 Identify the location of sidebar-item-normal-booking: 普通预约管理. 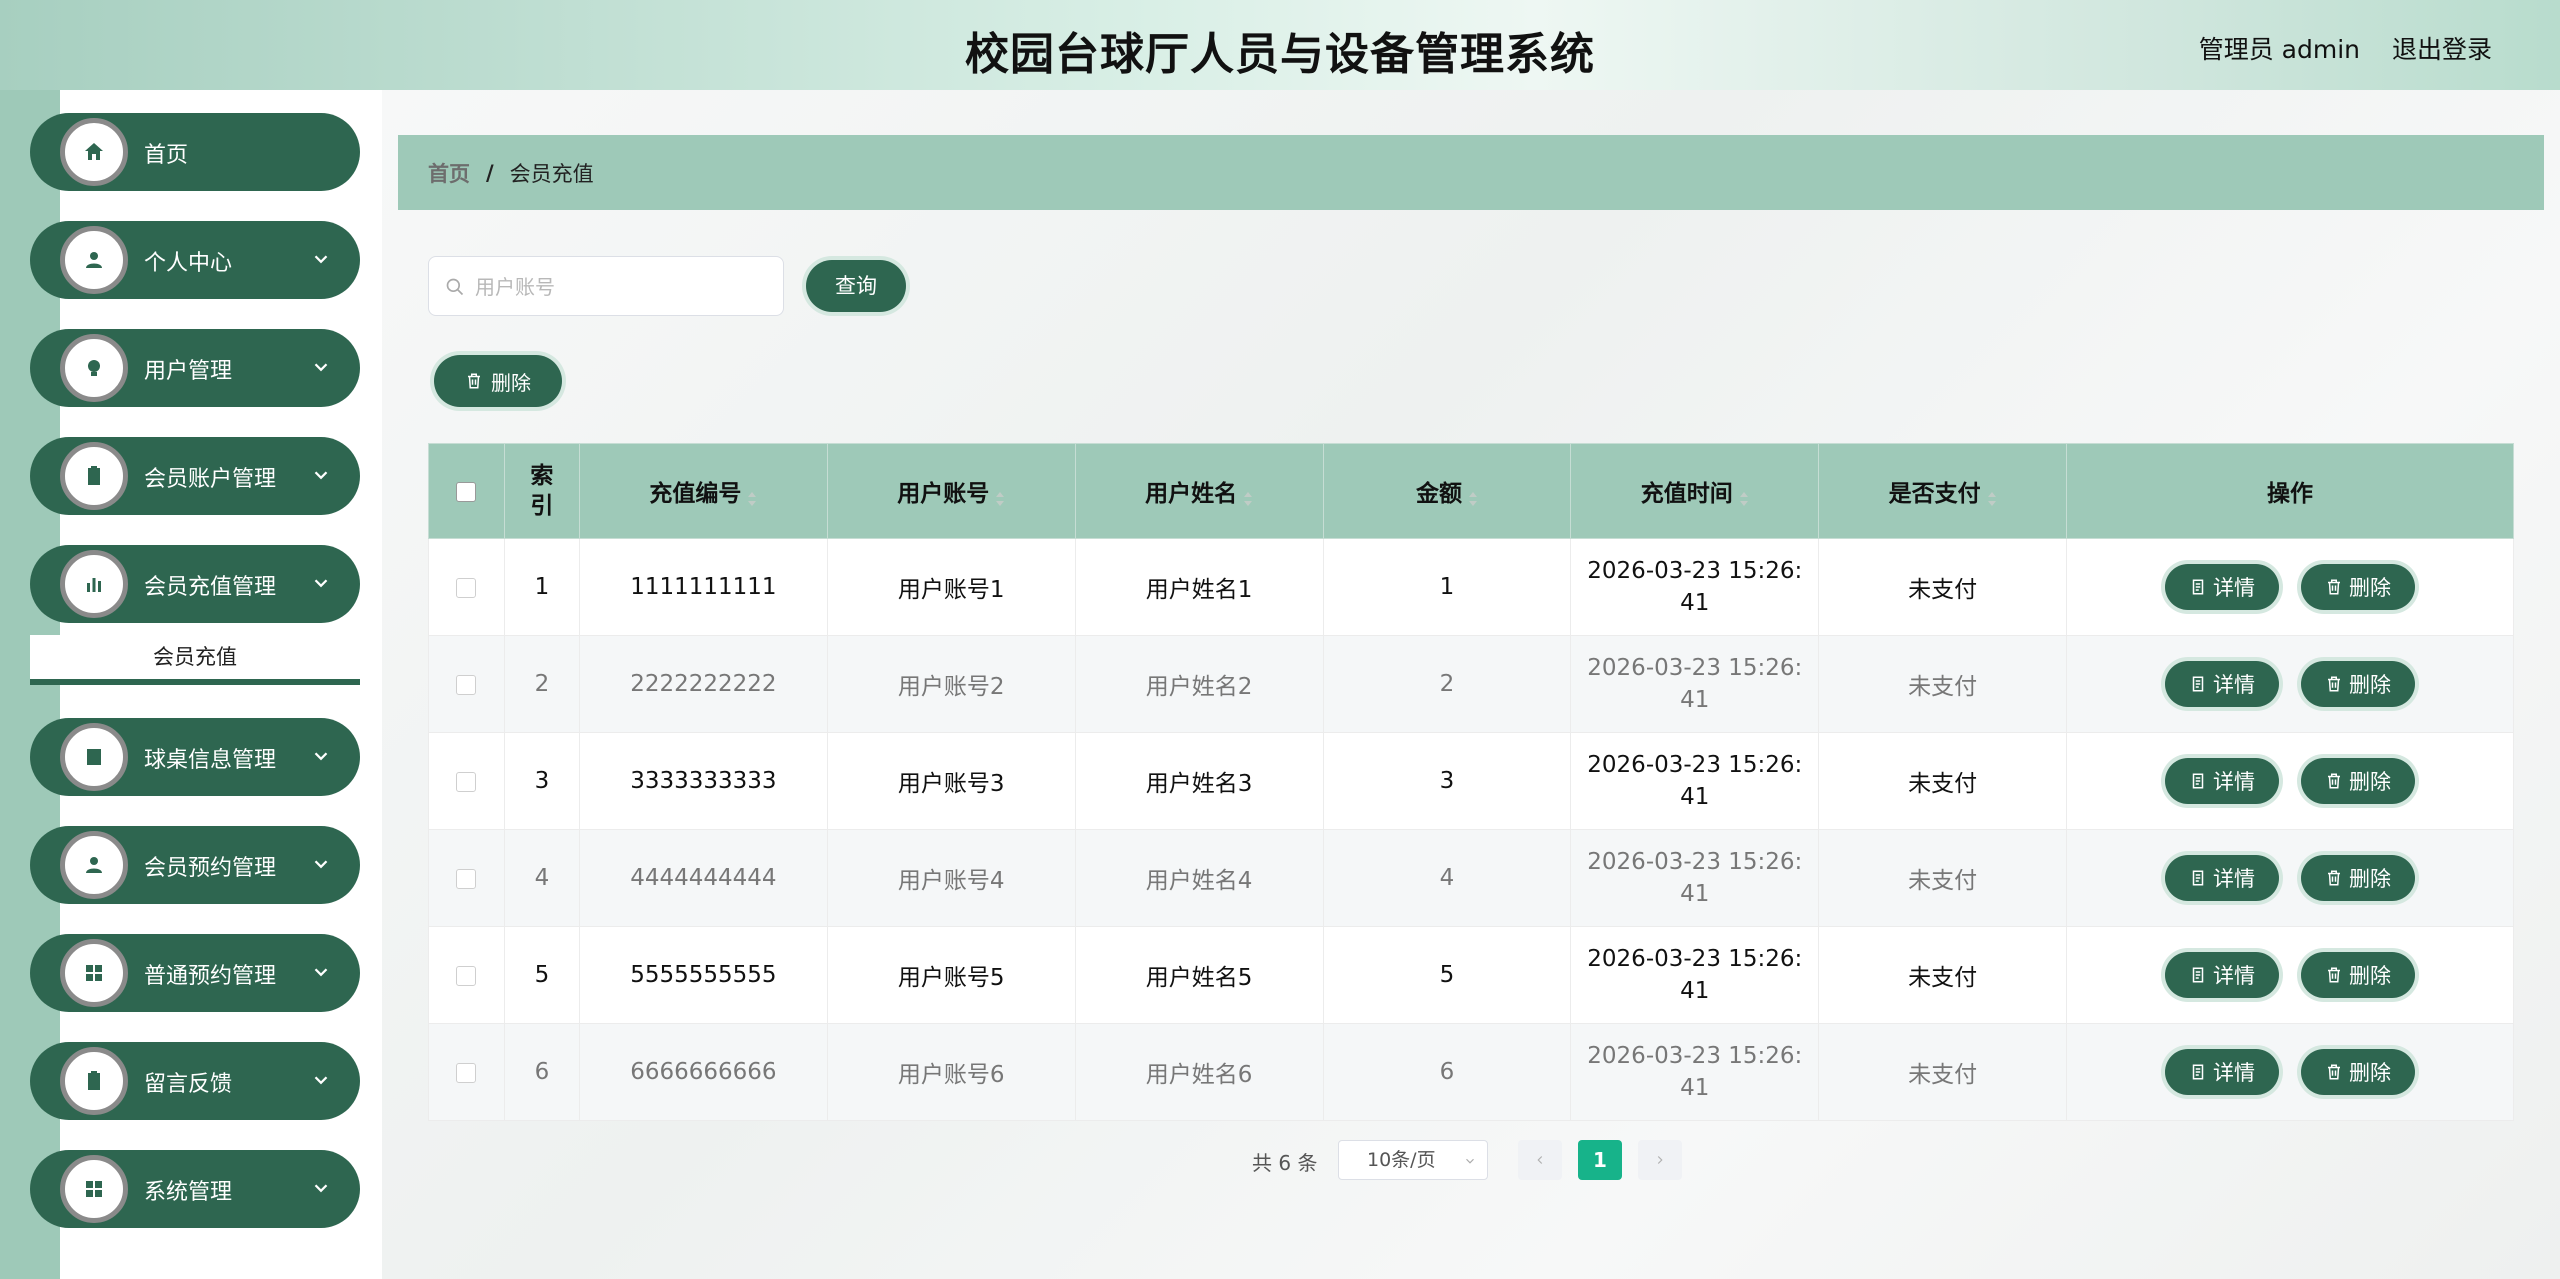
(195, 973).